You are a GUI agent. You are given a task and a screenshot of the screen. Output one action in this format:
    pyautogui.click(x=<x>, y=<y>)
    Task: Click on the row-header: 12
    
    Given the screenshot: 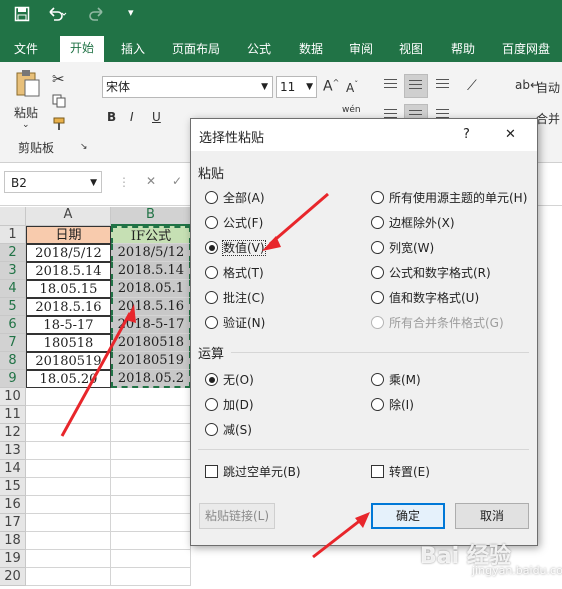 What is the action you would take?
    pyautogui.click(x=13, y=433)
    